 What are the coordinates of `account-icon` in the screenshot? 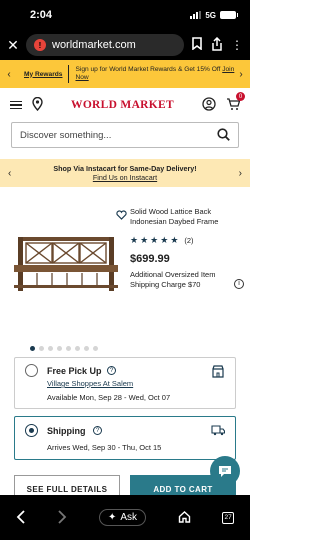 It's located at (209, 105).